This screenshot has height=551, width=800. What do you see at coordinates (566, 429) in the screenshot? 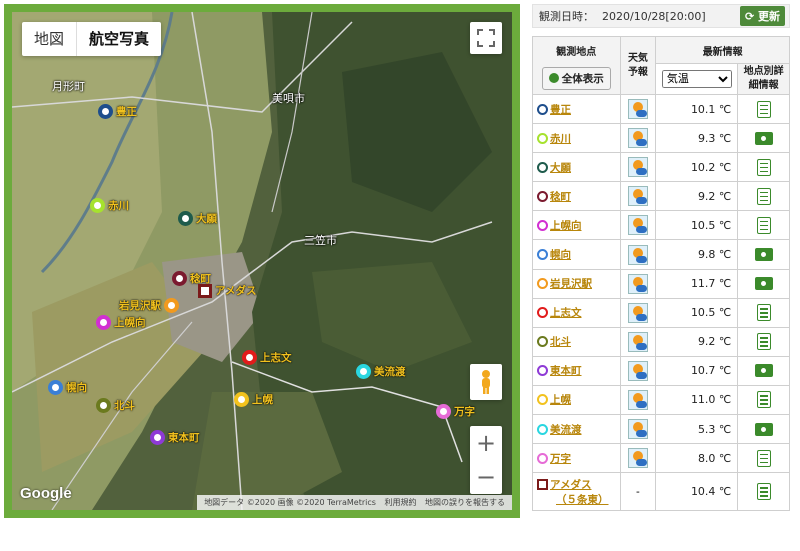
I see `station-link: 美流渡` at bounding box center [566, 429].